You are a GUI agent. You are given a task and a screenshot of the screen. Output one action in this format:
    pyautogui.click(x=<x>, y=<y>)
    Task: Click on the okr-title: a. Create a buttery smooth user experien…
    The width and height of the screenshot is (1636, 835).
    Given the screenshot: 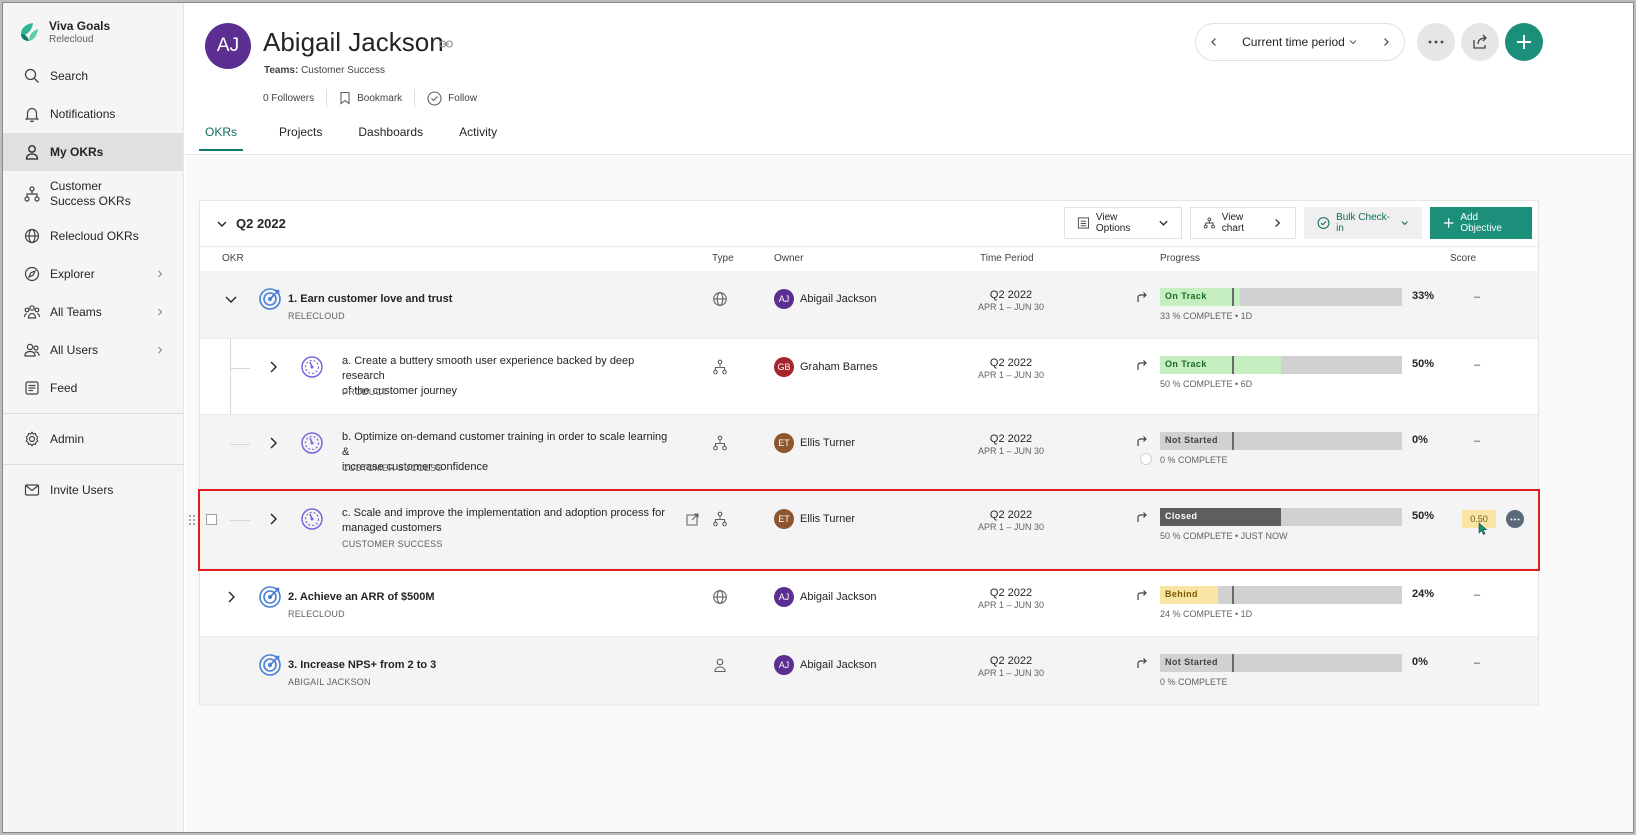 What is the action you would take?
    pyautogui.click(x=507, y=376)
    